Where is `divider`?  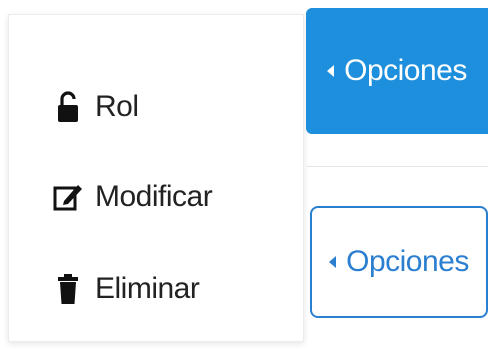 divider is located at coordinates (397, 166).